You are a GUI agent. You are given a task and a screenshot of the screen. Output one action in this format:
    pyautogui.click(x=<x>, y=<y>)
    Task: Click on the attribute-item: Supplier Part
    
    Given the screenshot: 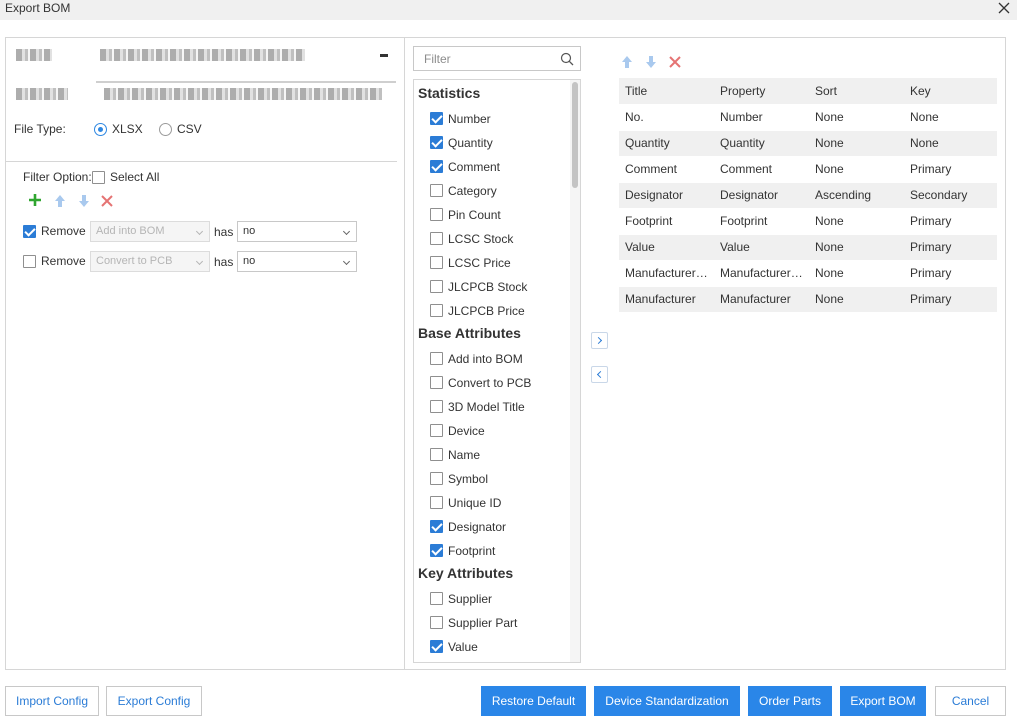 What is the action you would take?
    pyautogui.click(x=500, y=623)
    